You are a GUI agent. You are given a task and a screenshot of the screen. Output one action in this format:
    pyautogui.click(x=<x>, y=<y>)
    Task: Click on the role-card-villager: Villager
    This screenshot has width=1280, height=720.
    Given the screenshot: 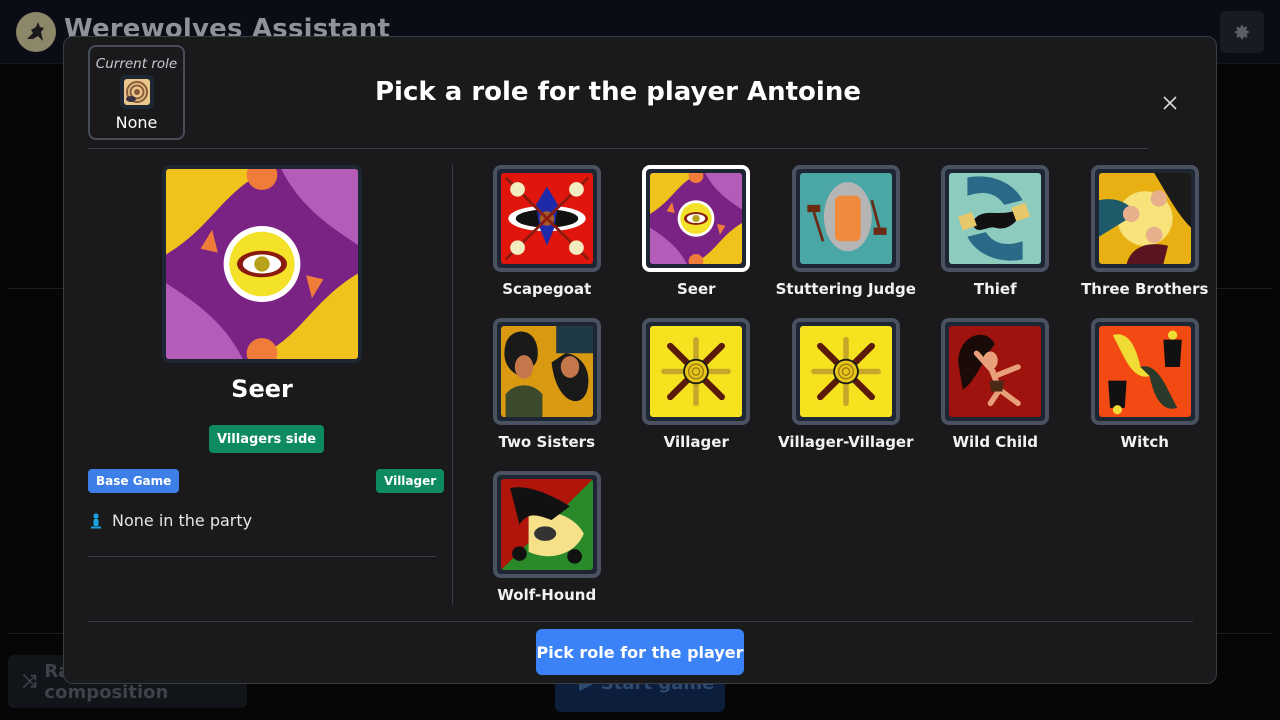 What is the action you would take?
    pyautogui.click(x=697, y=384)
    